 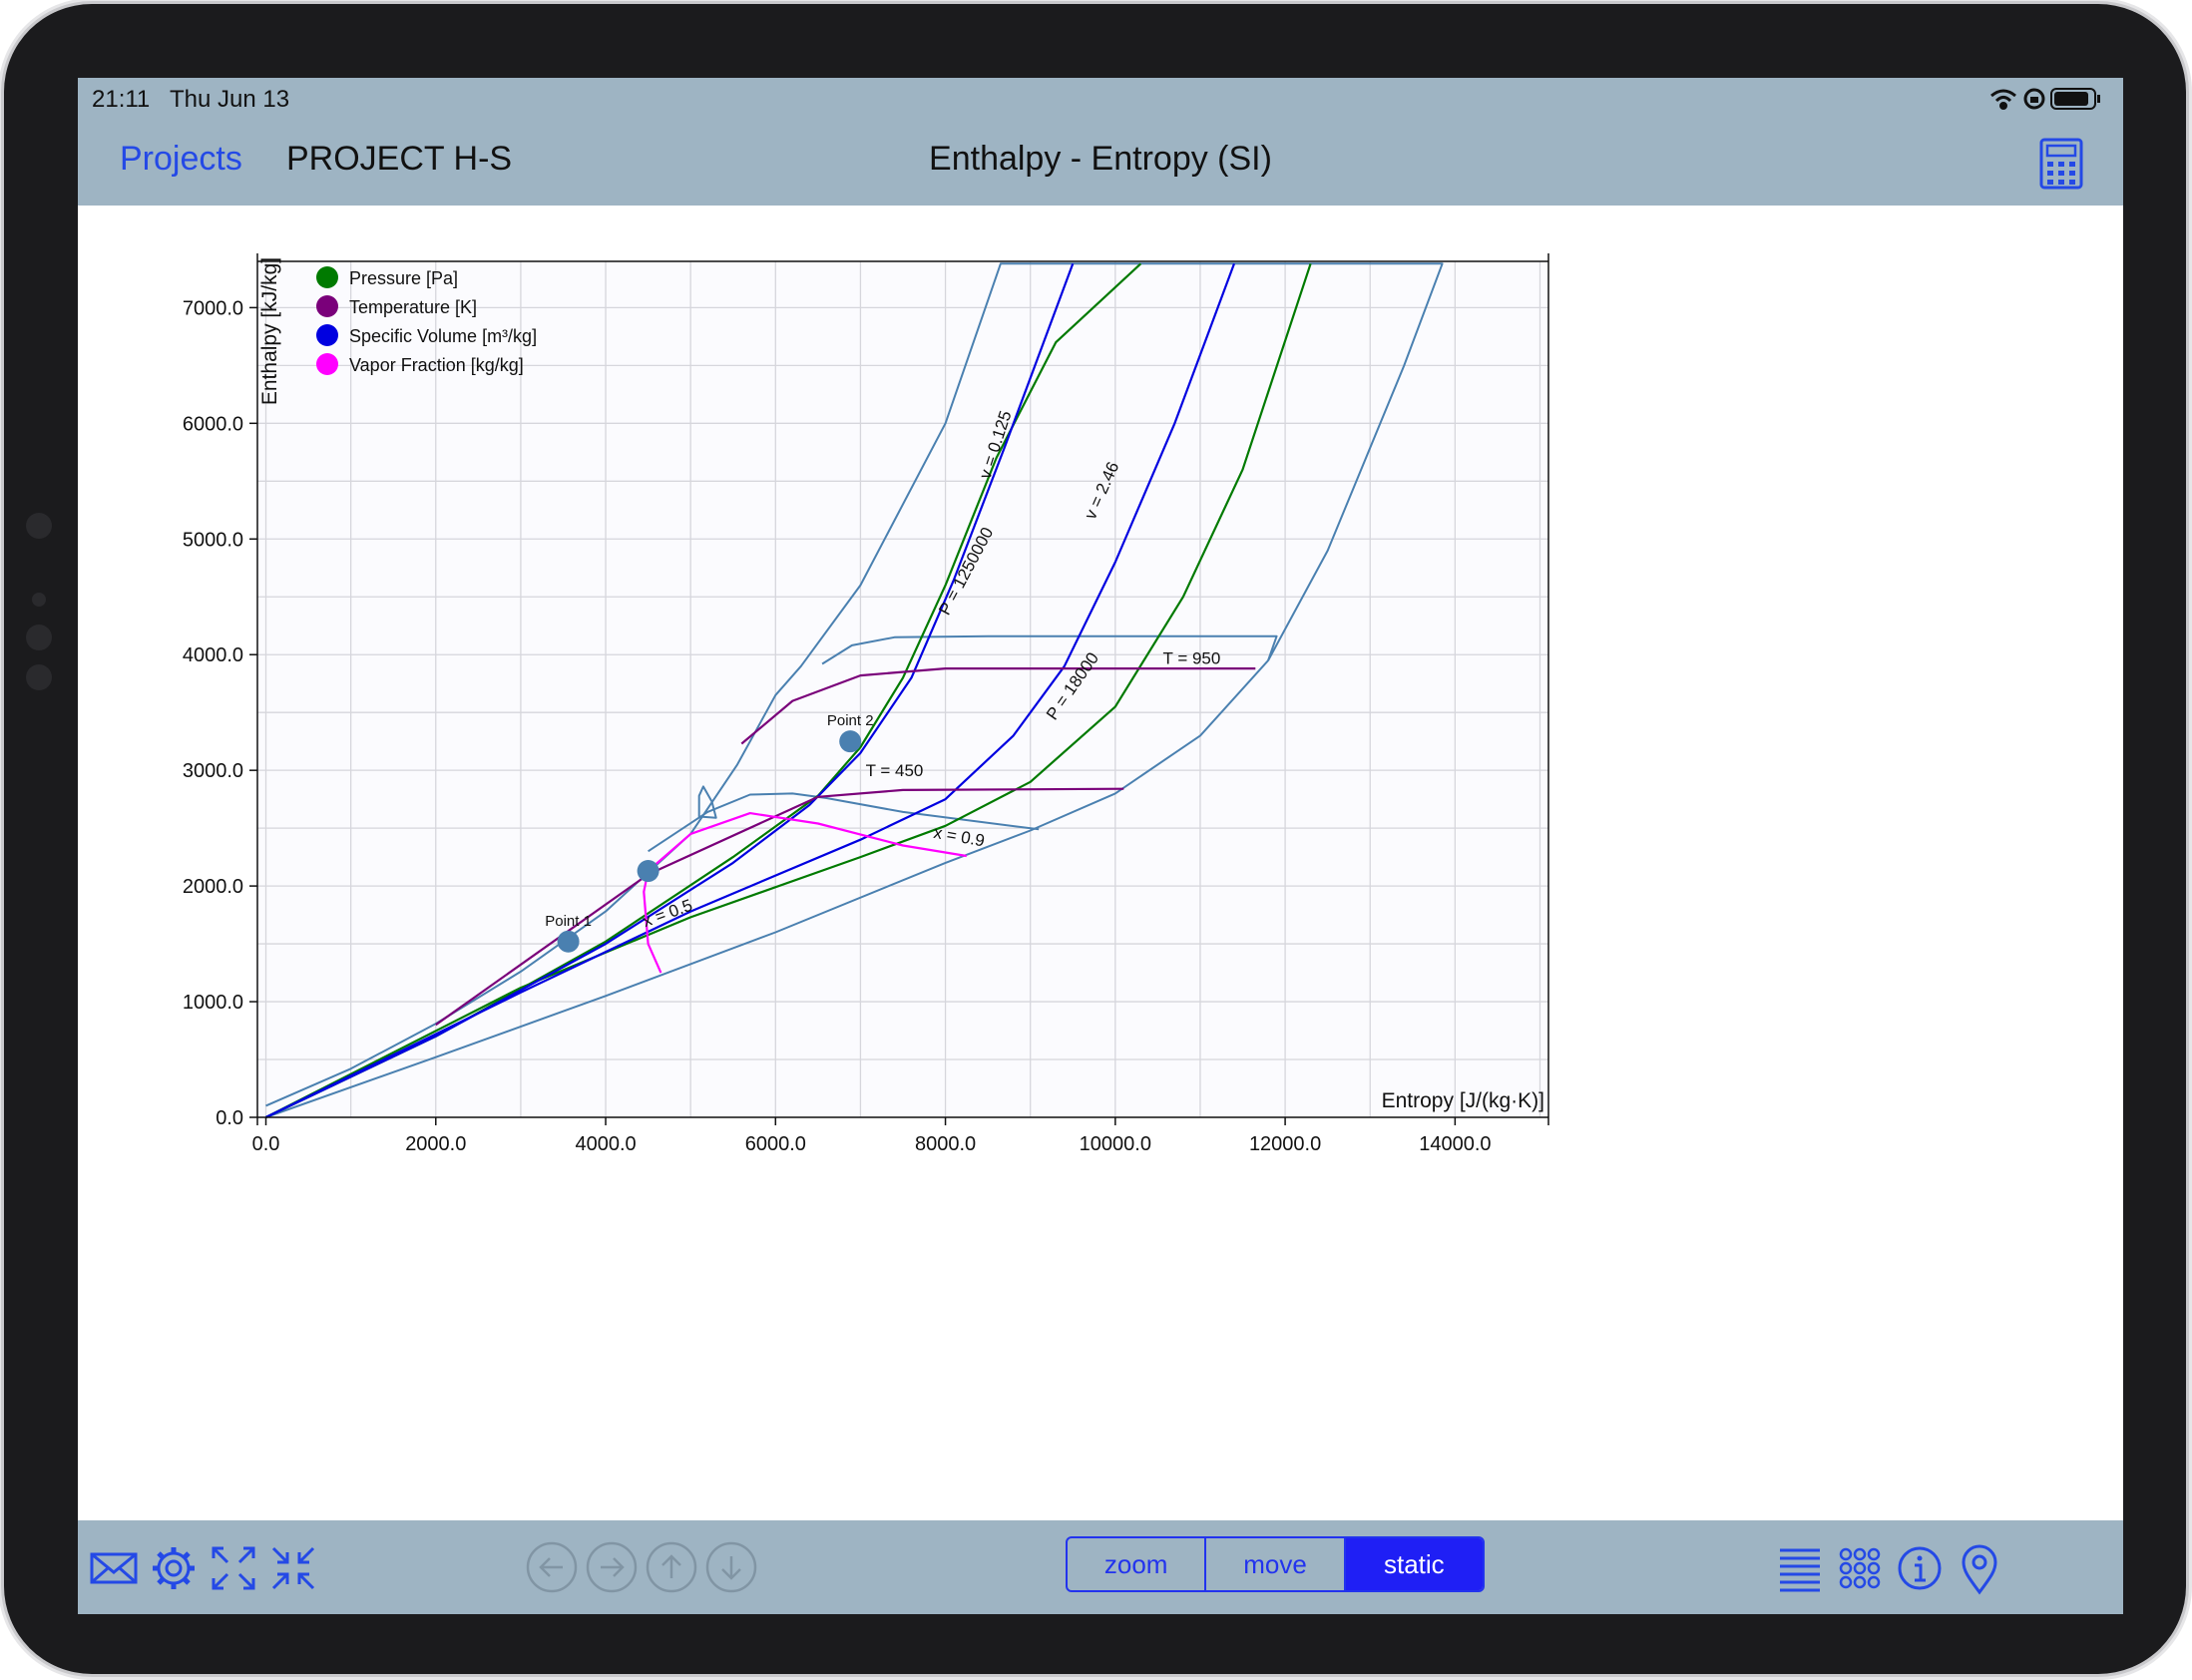 What do you see at coordinates (2034, 99) in the screenshot?
I see `rotation-lock-icon` at bounding box center [2034, 99].